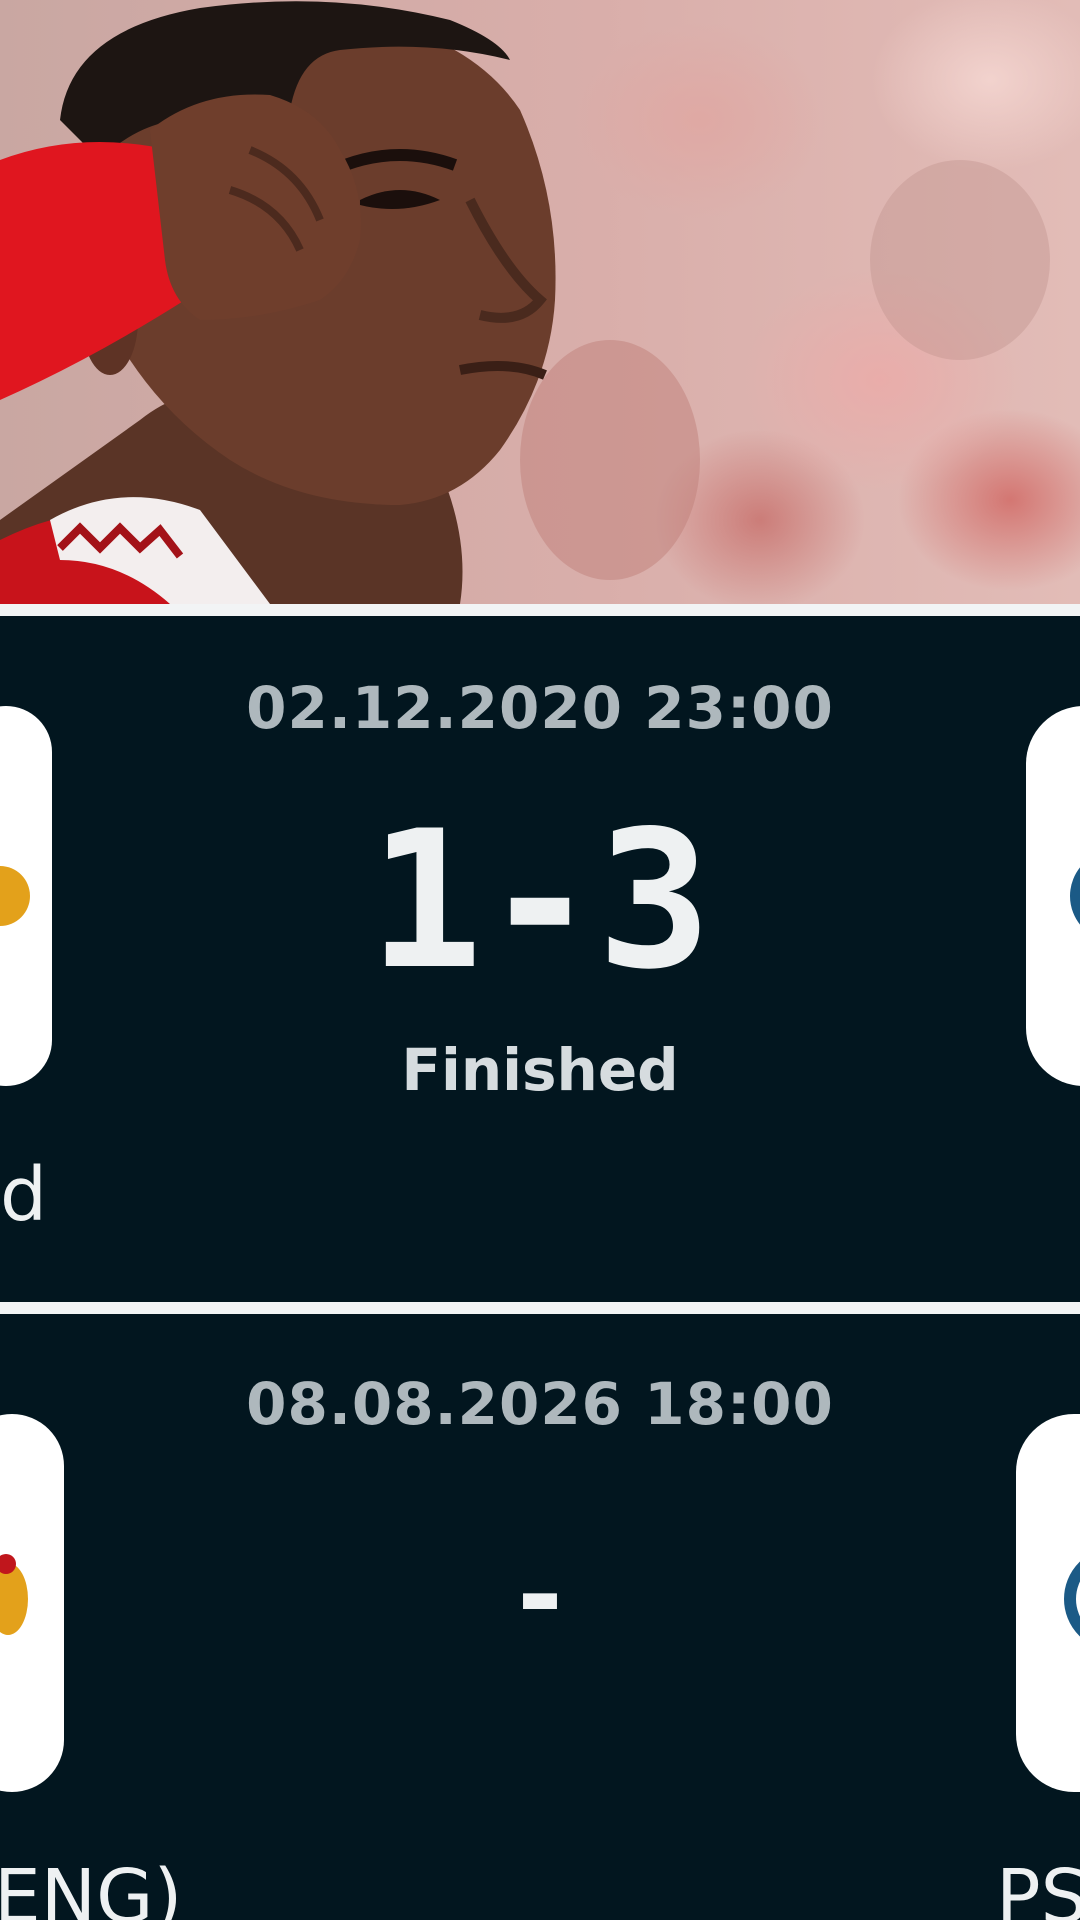  I want to click on match-datetime: 08.08.2026 18:00, so click(540, 1404).